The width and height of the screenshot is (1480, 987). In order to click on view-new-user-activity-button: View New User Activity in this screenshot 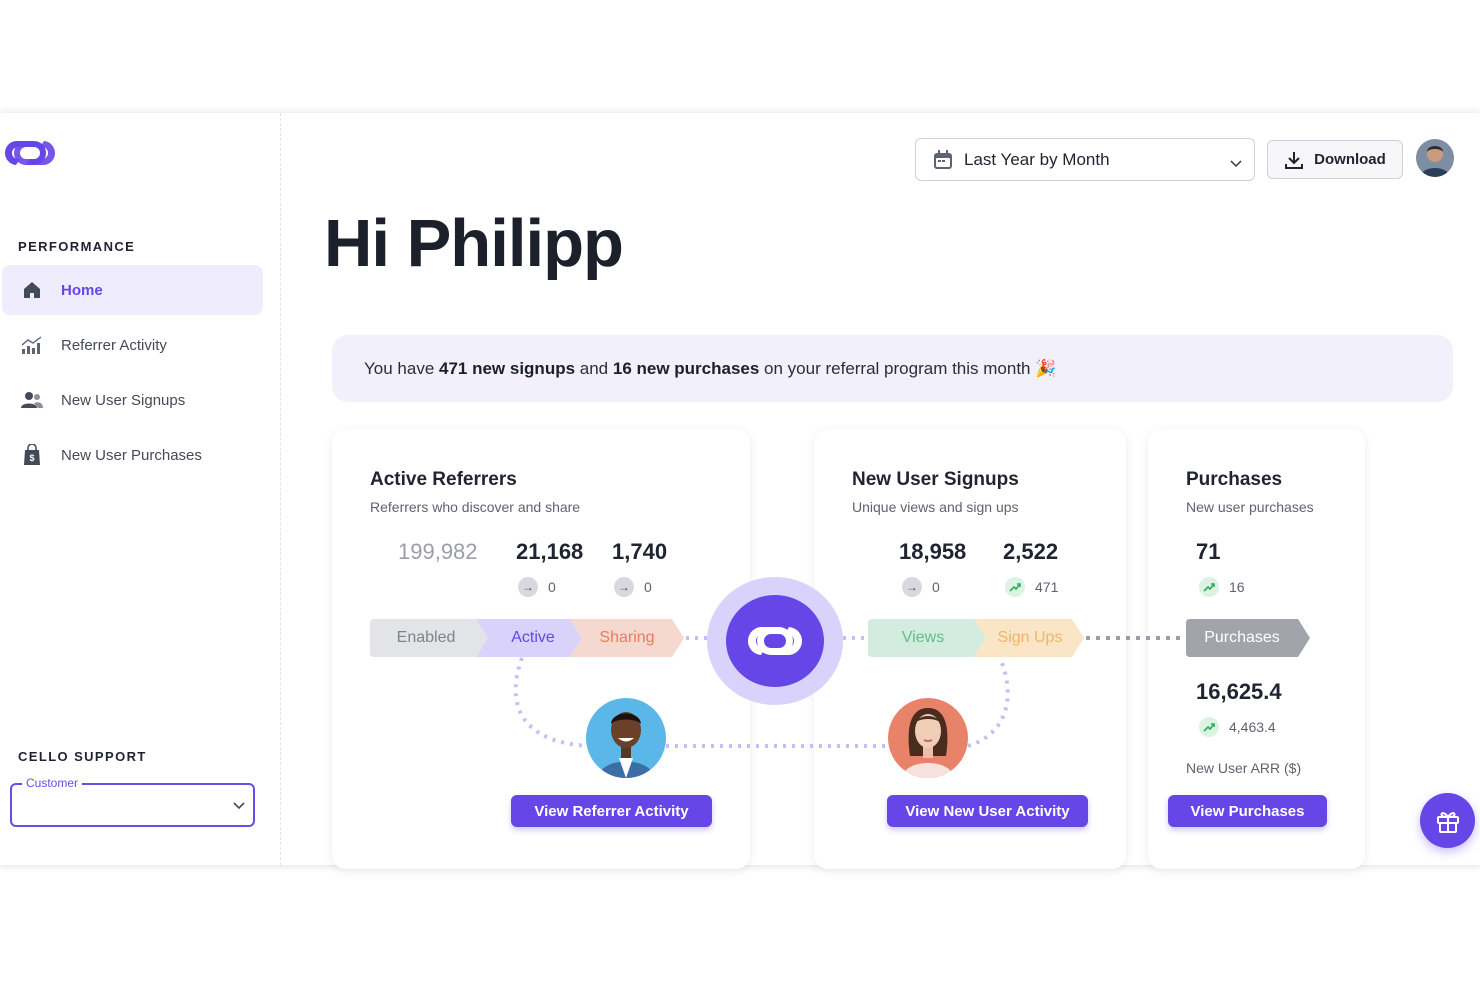, I will do `click(987, 811)`.